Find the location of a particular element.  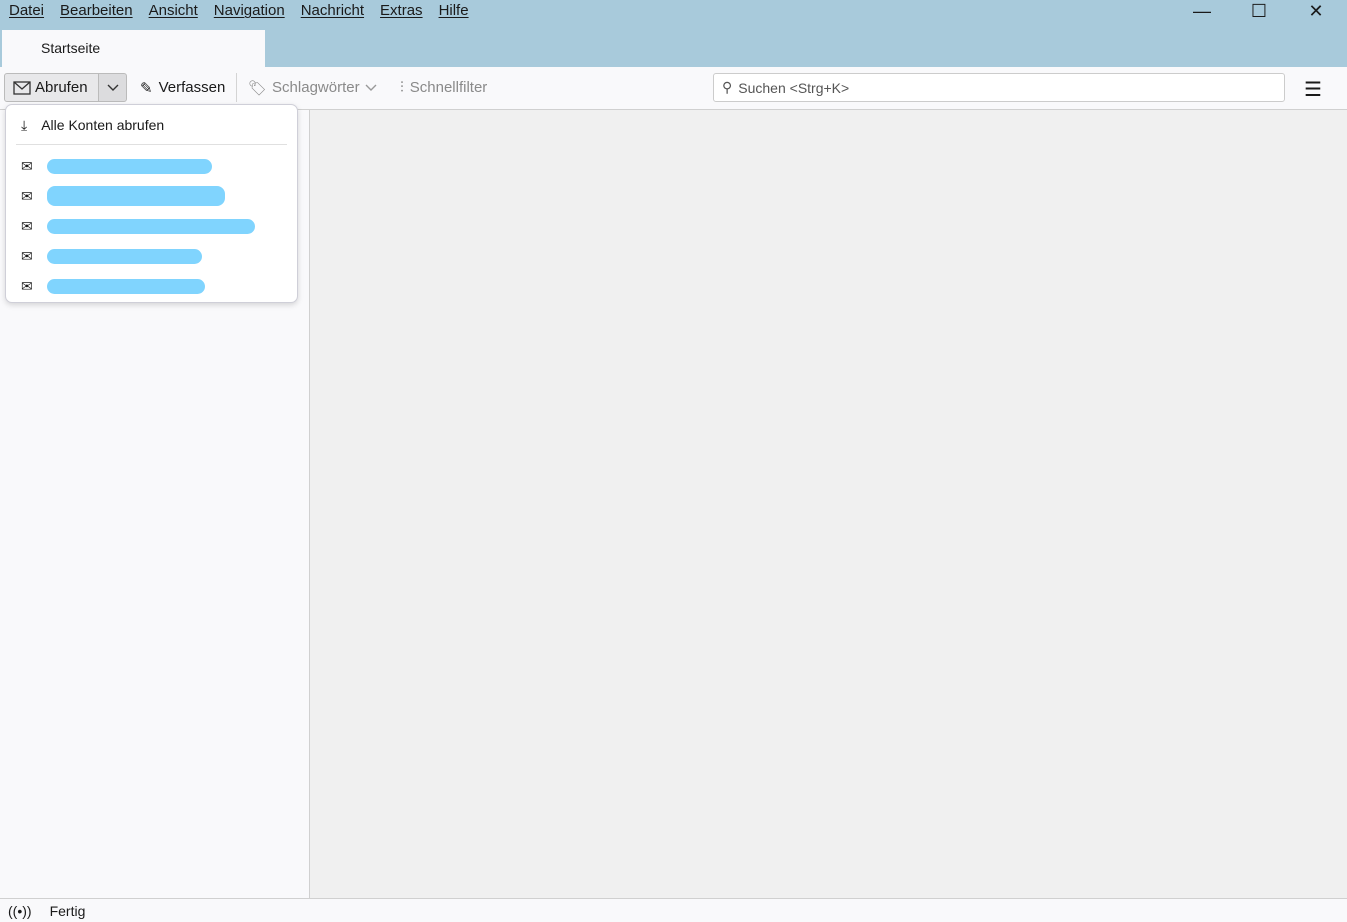

tag-icon: 🏷︎ is located at coordinates (258, 88).